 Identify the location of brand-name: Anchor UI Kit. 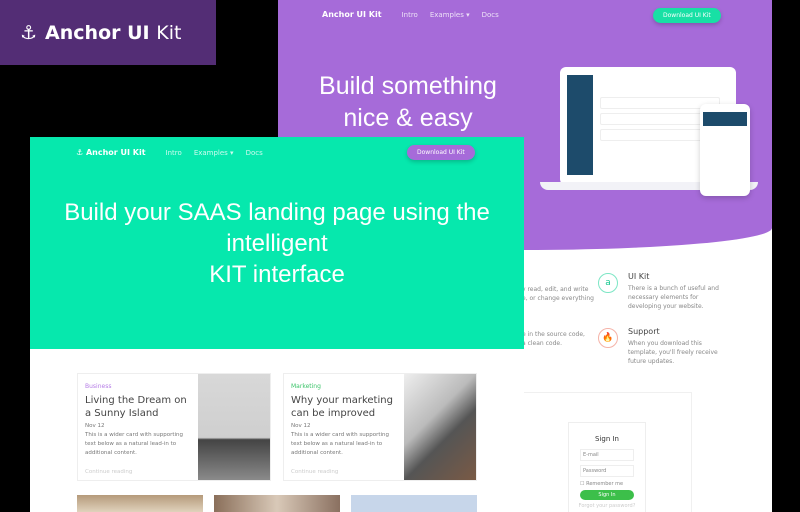
(113, 32).